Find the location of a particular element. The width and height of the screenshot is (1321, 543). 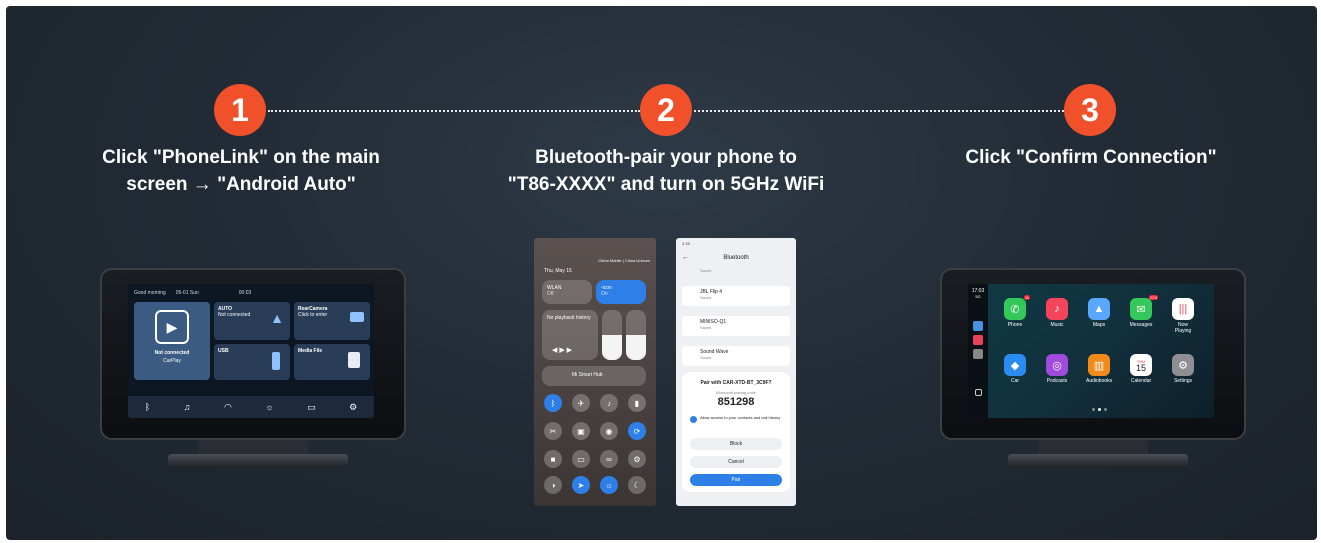

screen-mirror-icon: ▭ is located at coordinates (311, 407).